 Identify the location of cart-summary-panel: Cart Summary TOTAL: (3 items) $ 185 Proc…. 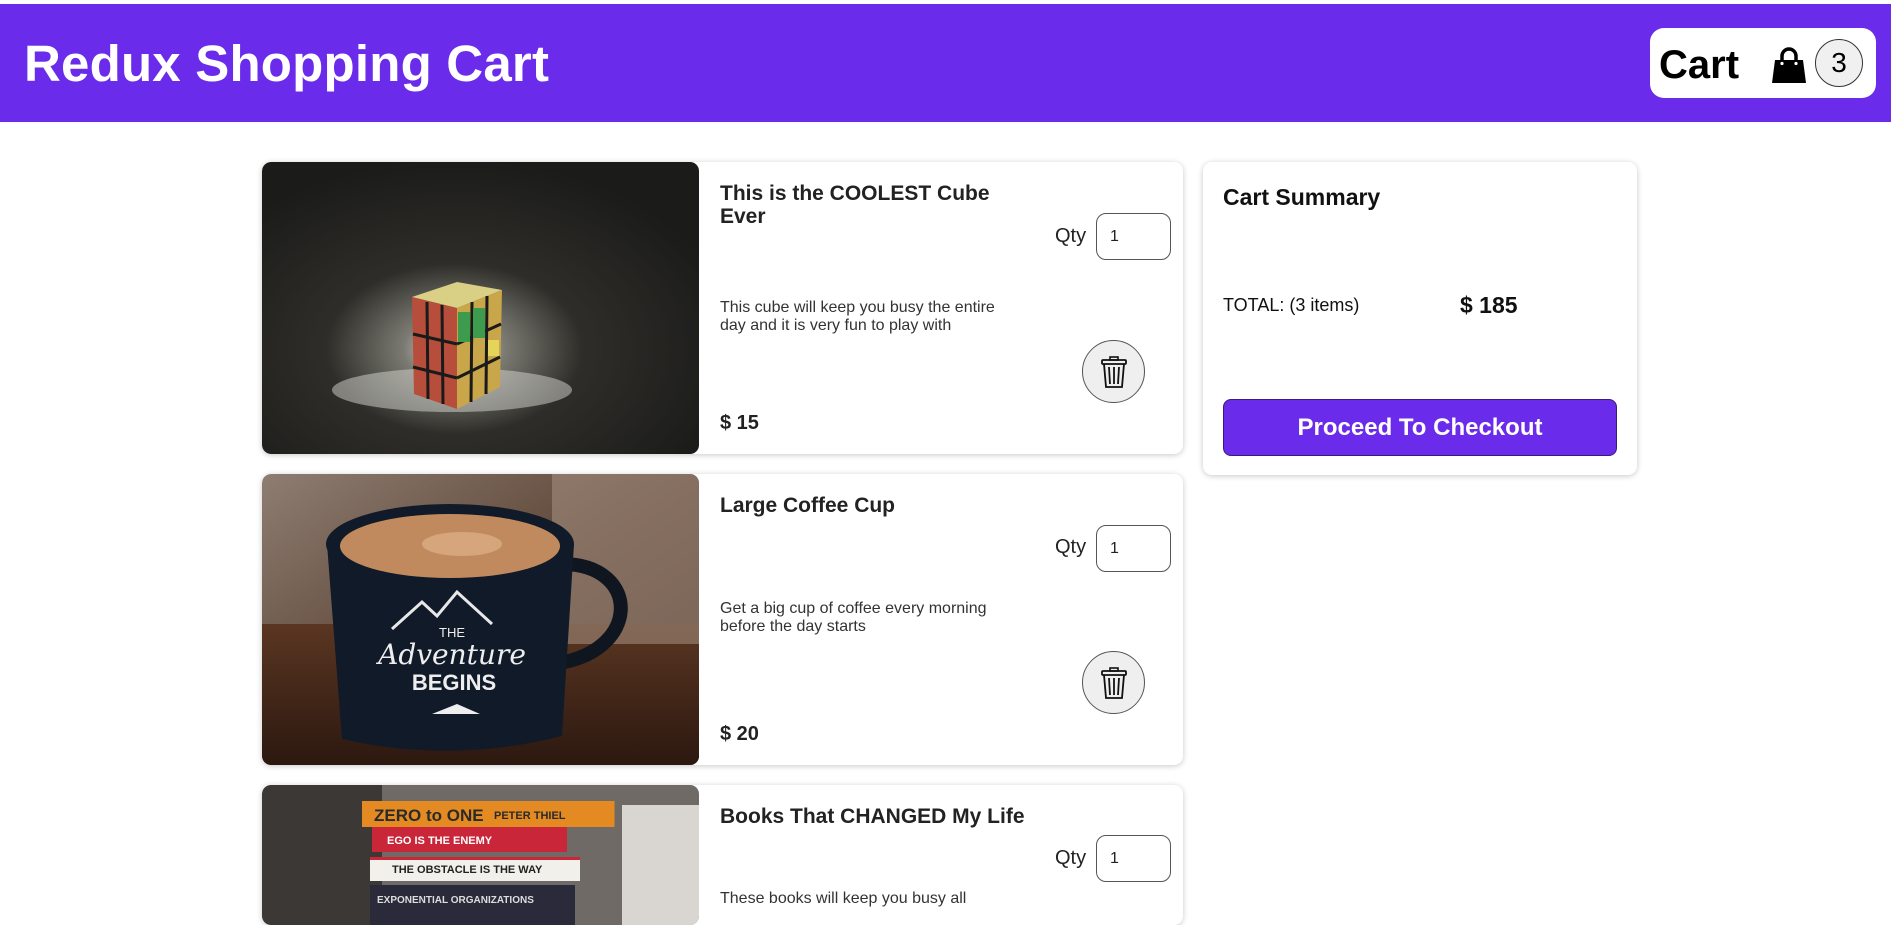
(1420, 318).